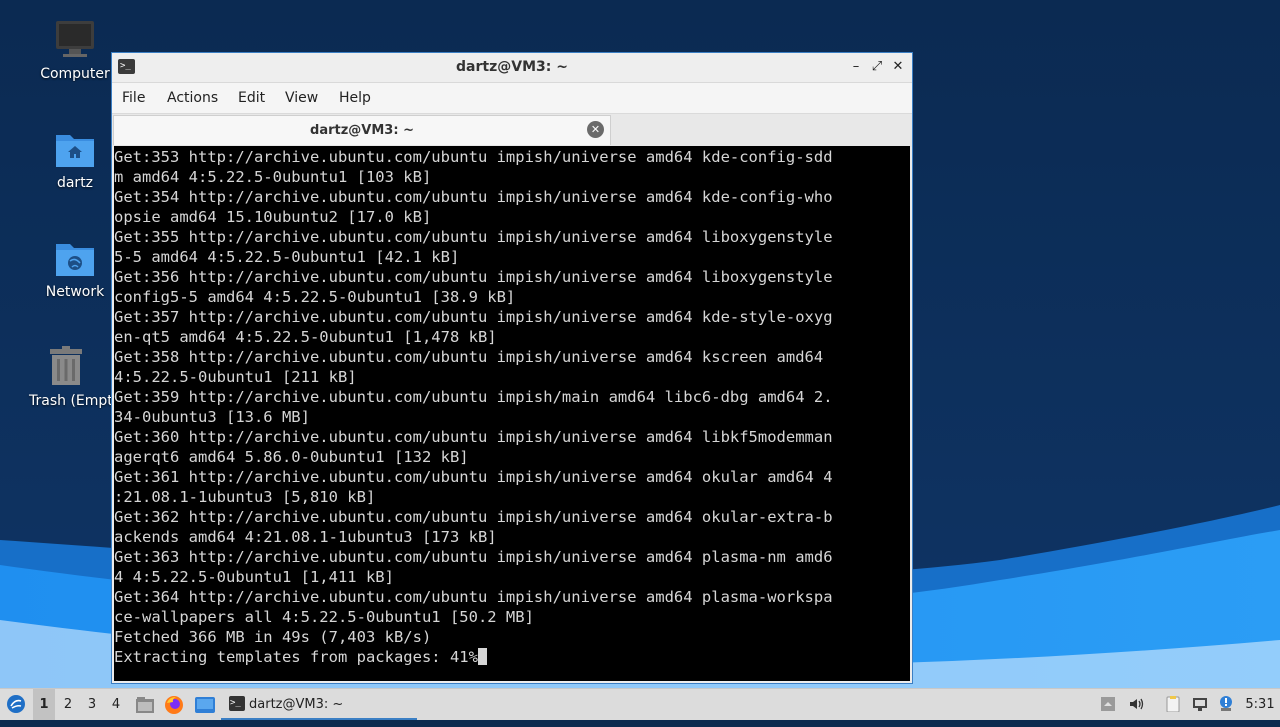 The width and height of the screenshot is (1280, 727). I want to click on terminal-line: agerqt6 amd64 5.86.0-0ubuntu1 [132 kB], so click(291, 457).